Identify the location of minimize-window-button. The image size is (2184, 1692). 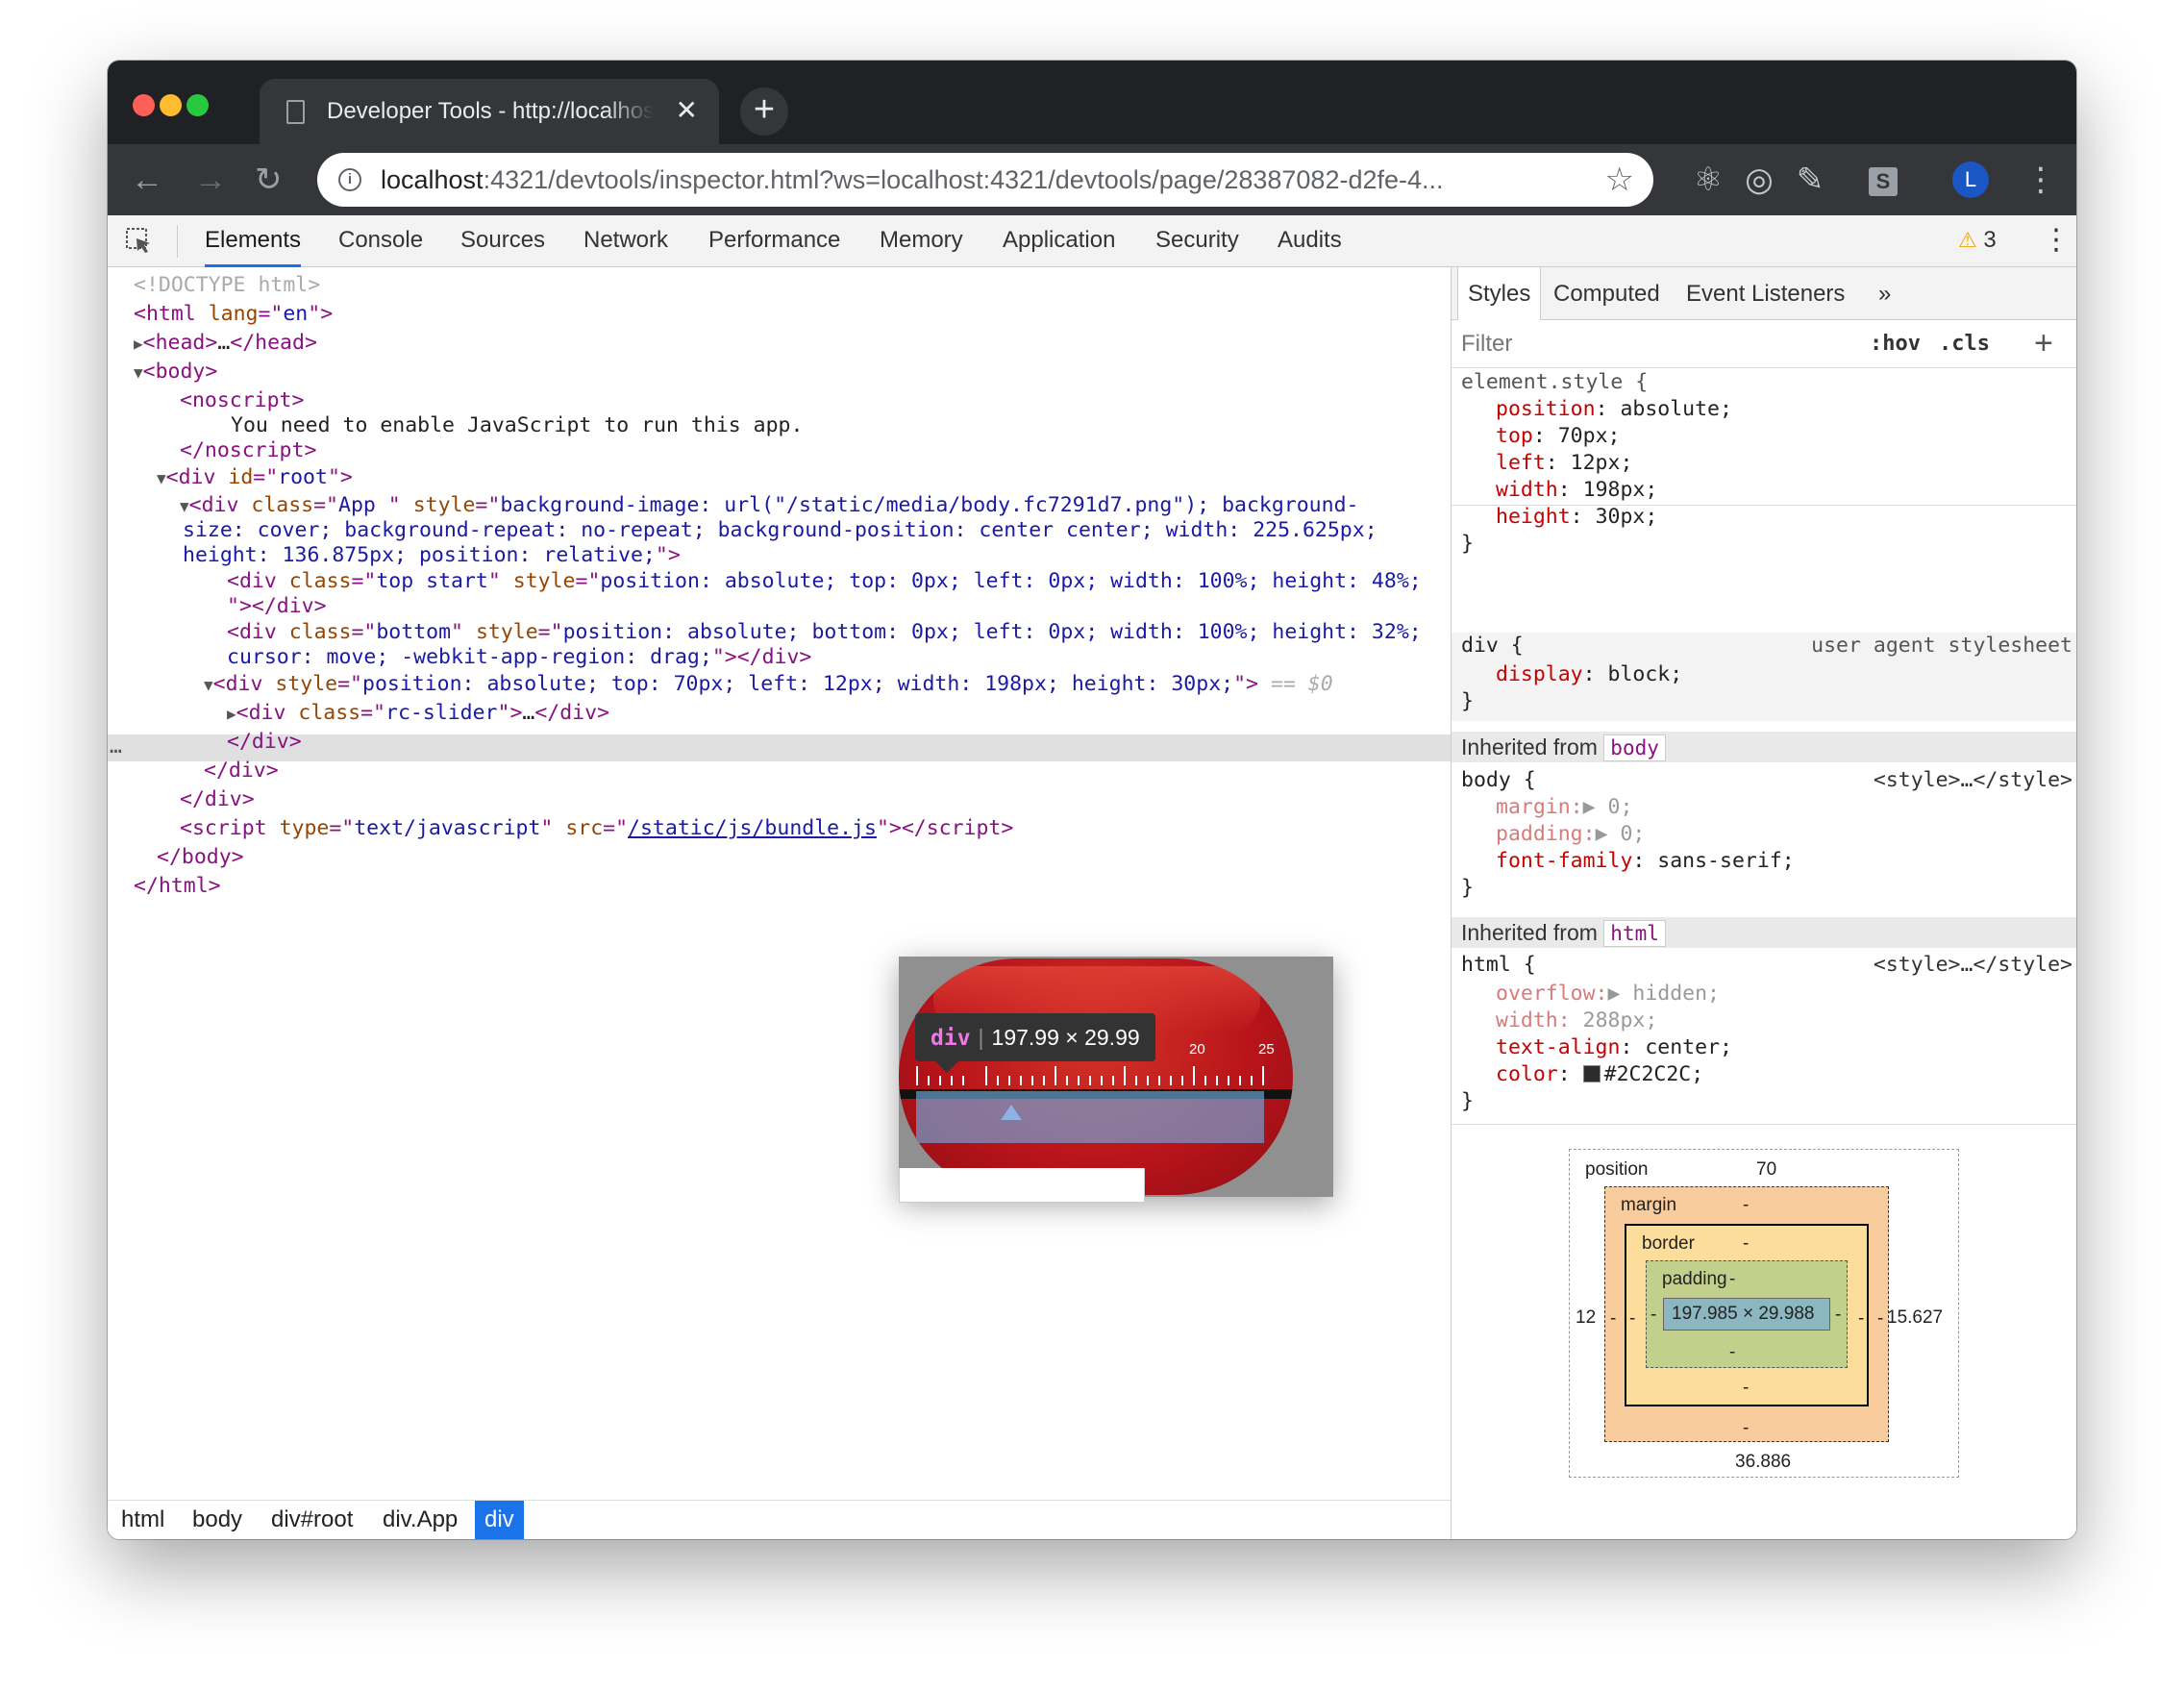
(171, 105).